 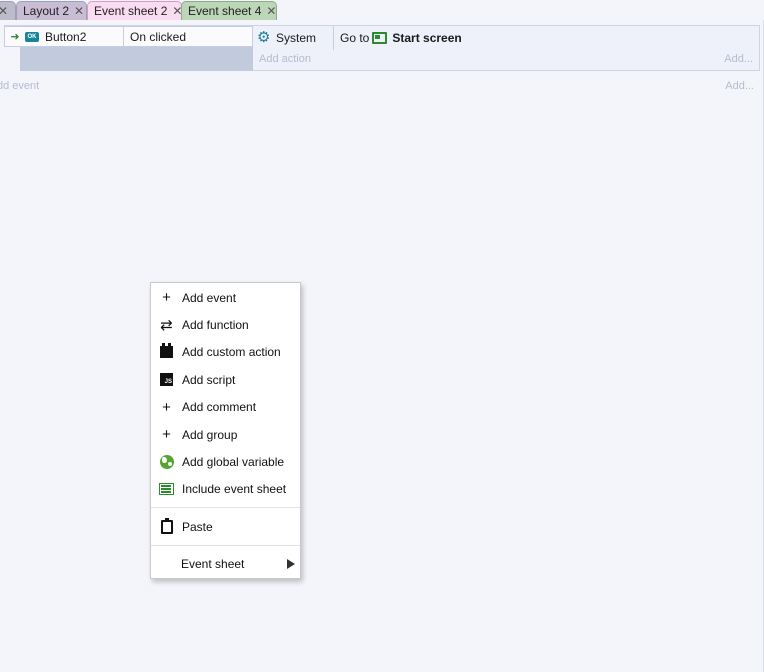 What do you see at coordinates (166, 325) in the screenshot?
I see `function-icon: ⇄` at bounding box center [166, 325].